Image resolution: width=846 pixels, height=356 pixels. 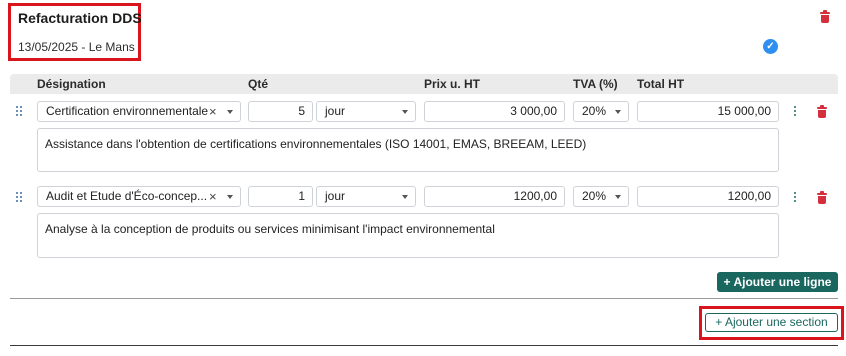 What do you see at coordinates (595, 84) in the screenshot?
I see `header-vat: TVA (%)` at bounding box center [595, 84].